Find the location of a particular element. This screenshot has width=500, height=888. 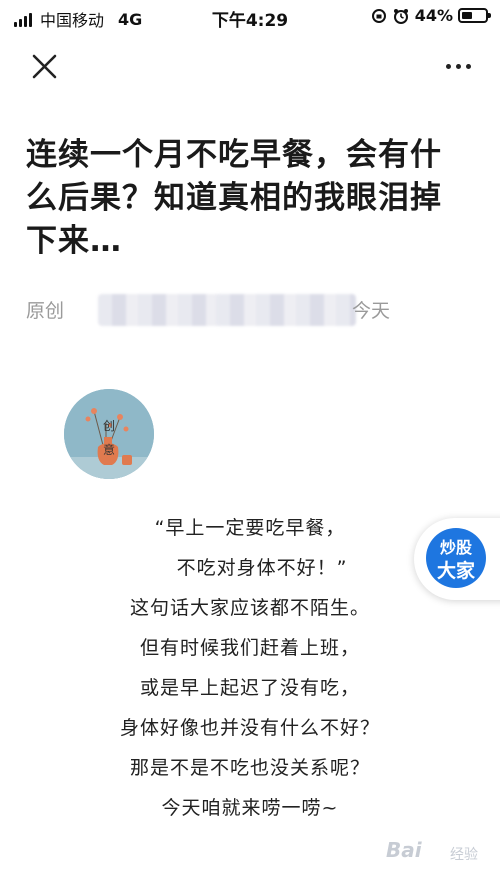

baidu-logo: Bai is located at coordinates (404, 850).